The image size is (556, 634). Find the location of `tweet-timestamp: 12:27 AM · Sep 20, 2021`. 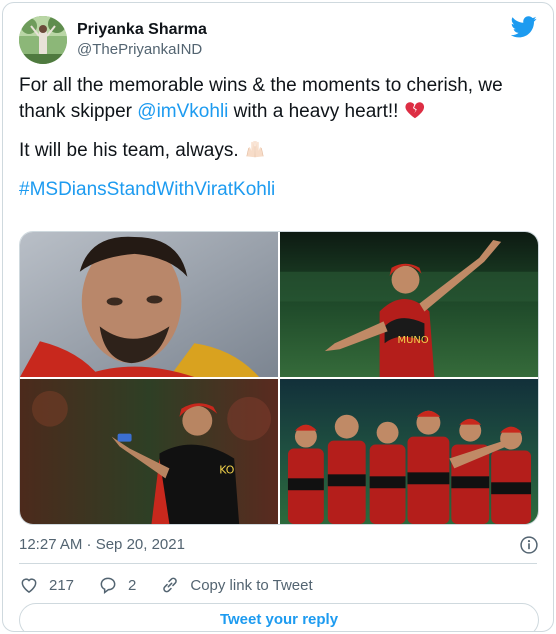

tweet-timestamp: 12:27 AM · Sep 20, 2021 is located at coordinates (102, 544).